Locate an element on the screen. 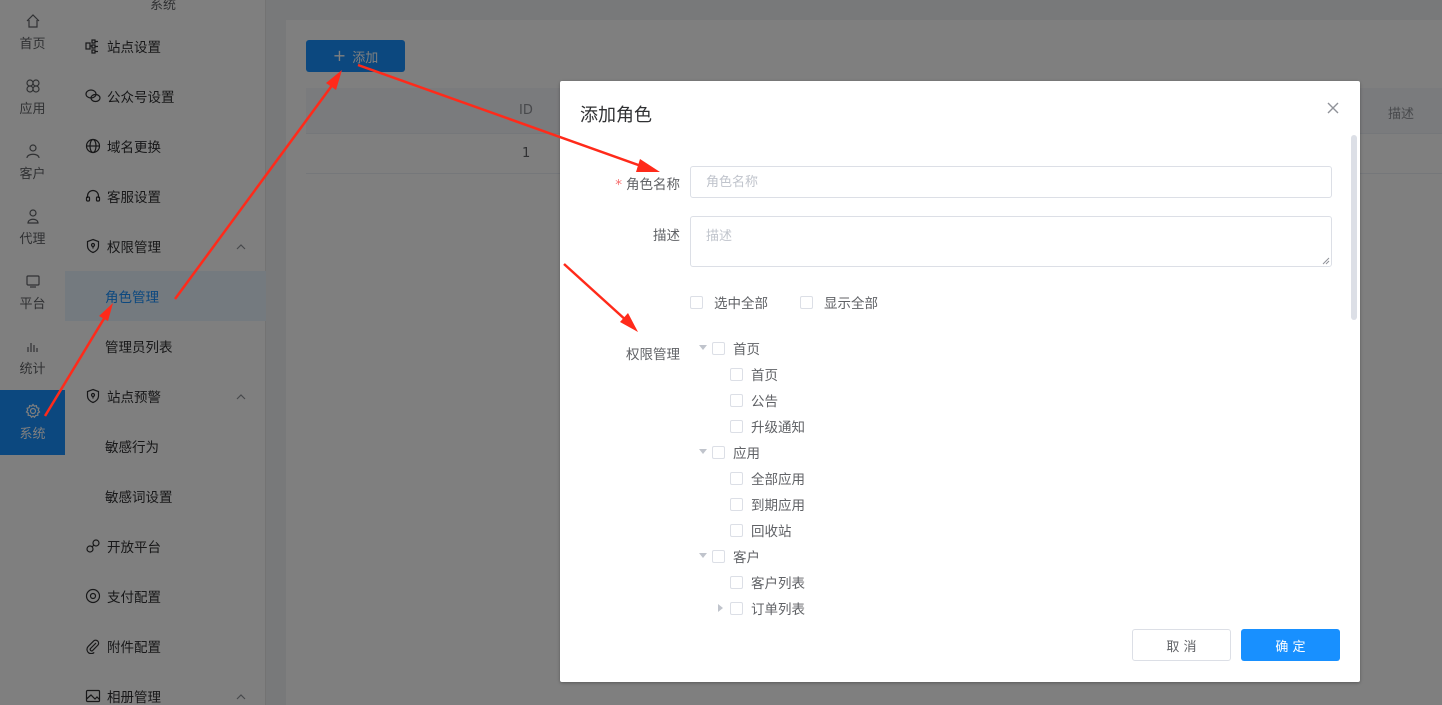 Image resolution: width=1442 pixels, height=705 pixels. desc-label: 描述 is located at coordinates (666, 236).